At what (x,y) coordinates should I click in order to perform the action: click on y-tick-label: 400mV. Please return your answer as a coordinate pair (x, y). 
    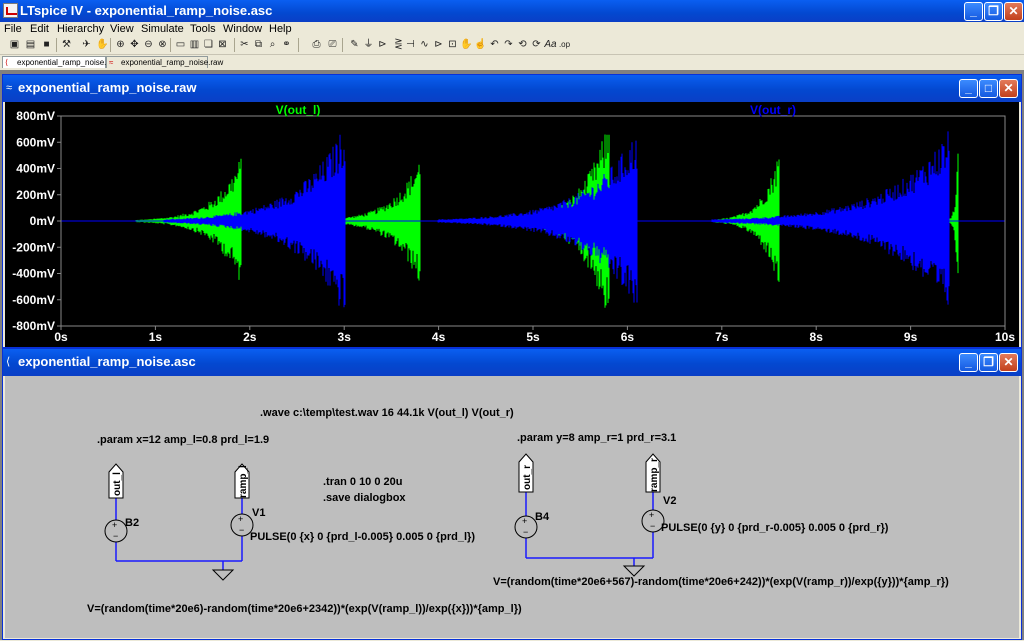
    Looking at the image, I should click on (35, 169).